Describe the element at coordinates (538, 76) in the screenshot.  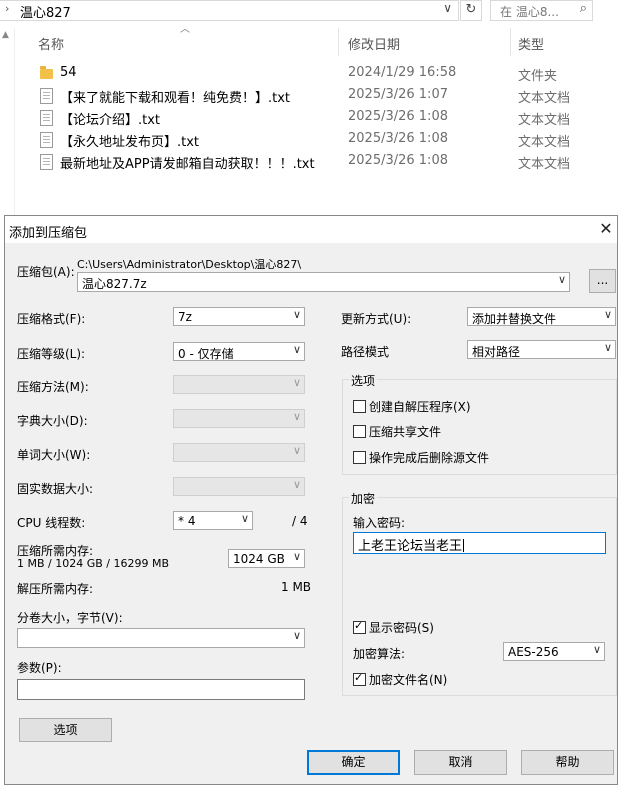
I see `file-type: 文件夹` at that location.